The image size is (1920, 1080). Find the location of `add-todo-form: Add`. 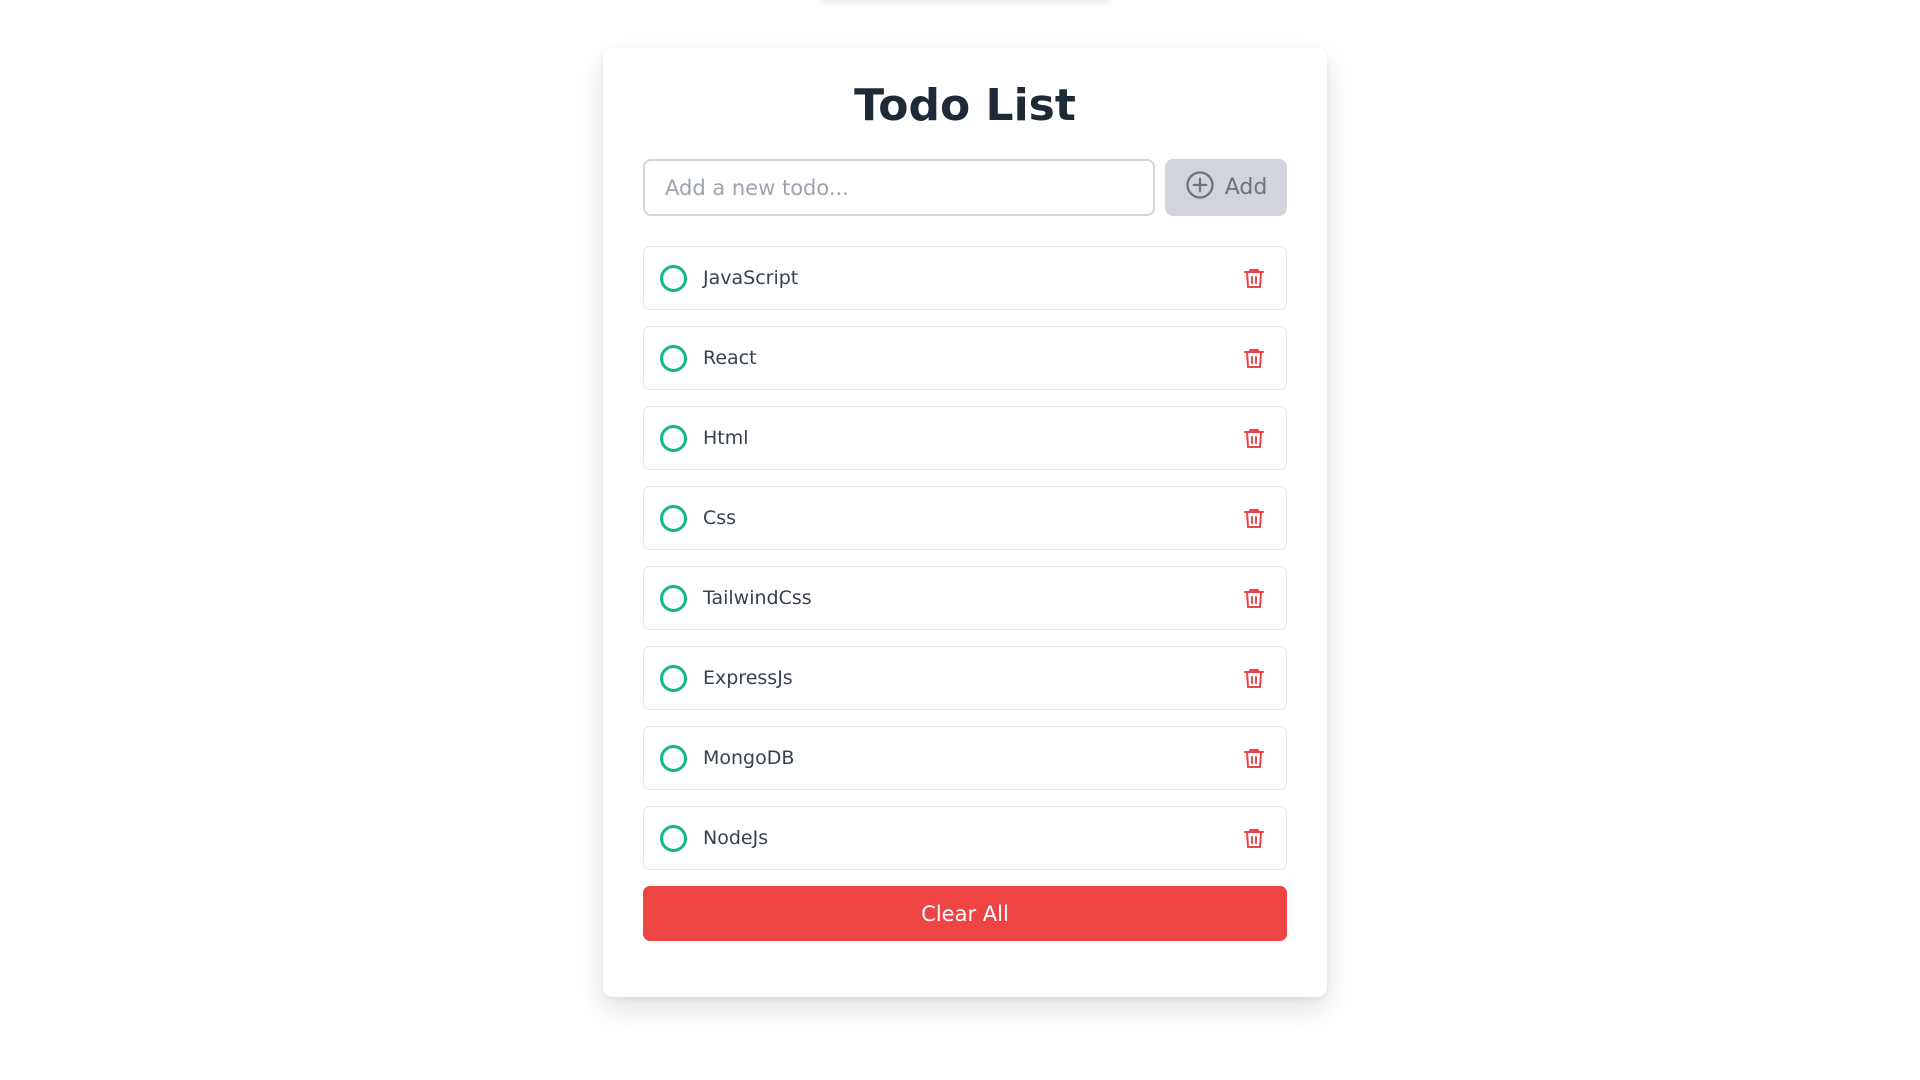

add-todo-form: Add is located at coordinates (965, 187).